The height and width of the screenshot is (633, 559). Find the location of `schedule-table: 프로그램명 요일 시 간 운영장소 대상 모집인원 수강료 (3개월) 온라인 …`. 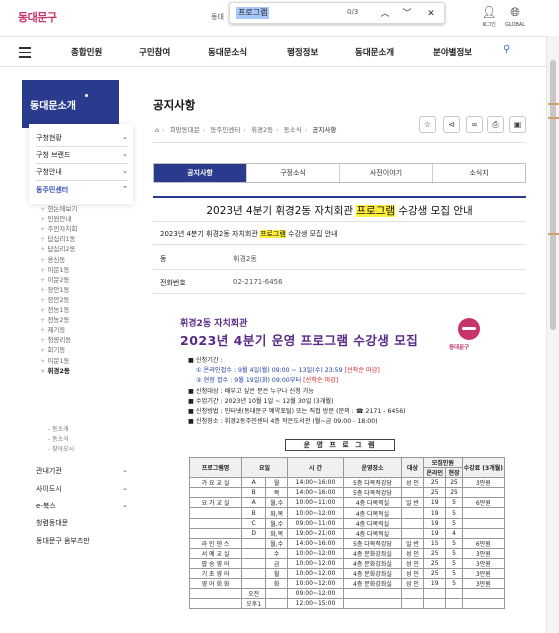

schedule-table: 프로그램명 요일 시 간 운영장소 대상 모집인원 수강료 (3개월) 온라인 … is located at coordinates (347, 533).